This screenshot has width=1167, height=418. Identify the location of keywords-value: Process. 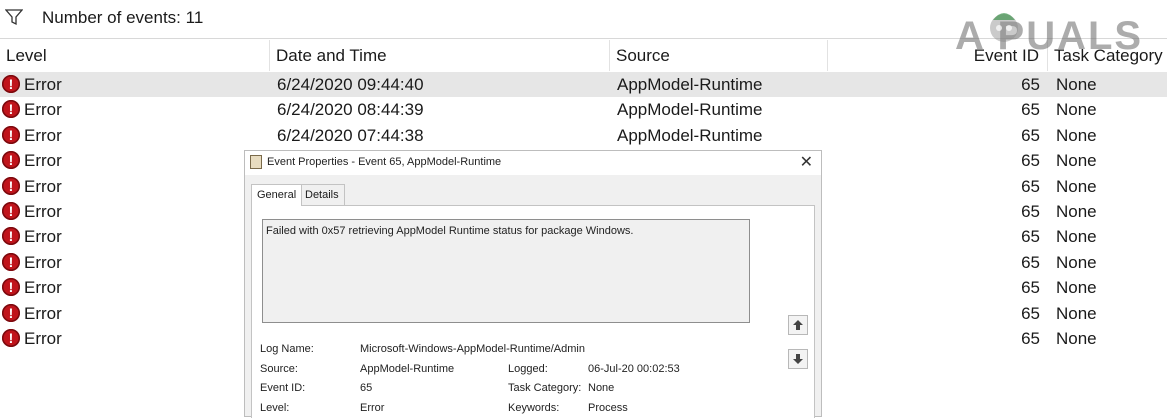
(608, 408).